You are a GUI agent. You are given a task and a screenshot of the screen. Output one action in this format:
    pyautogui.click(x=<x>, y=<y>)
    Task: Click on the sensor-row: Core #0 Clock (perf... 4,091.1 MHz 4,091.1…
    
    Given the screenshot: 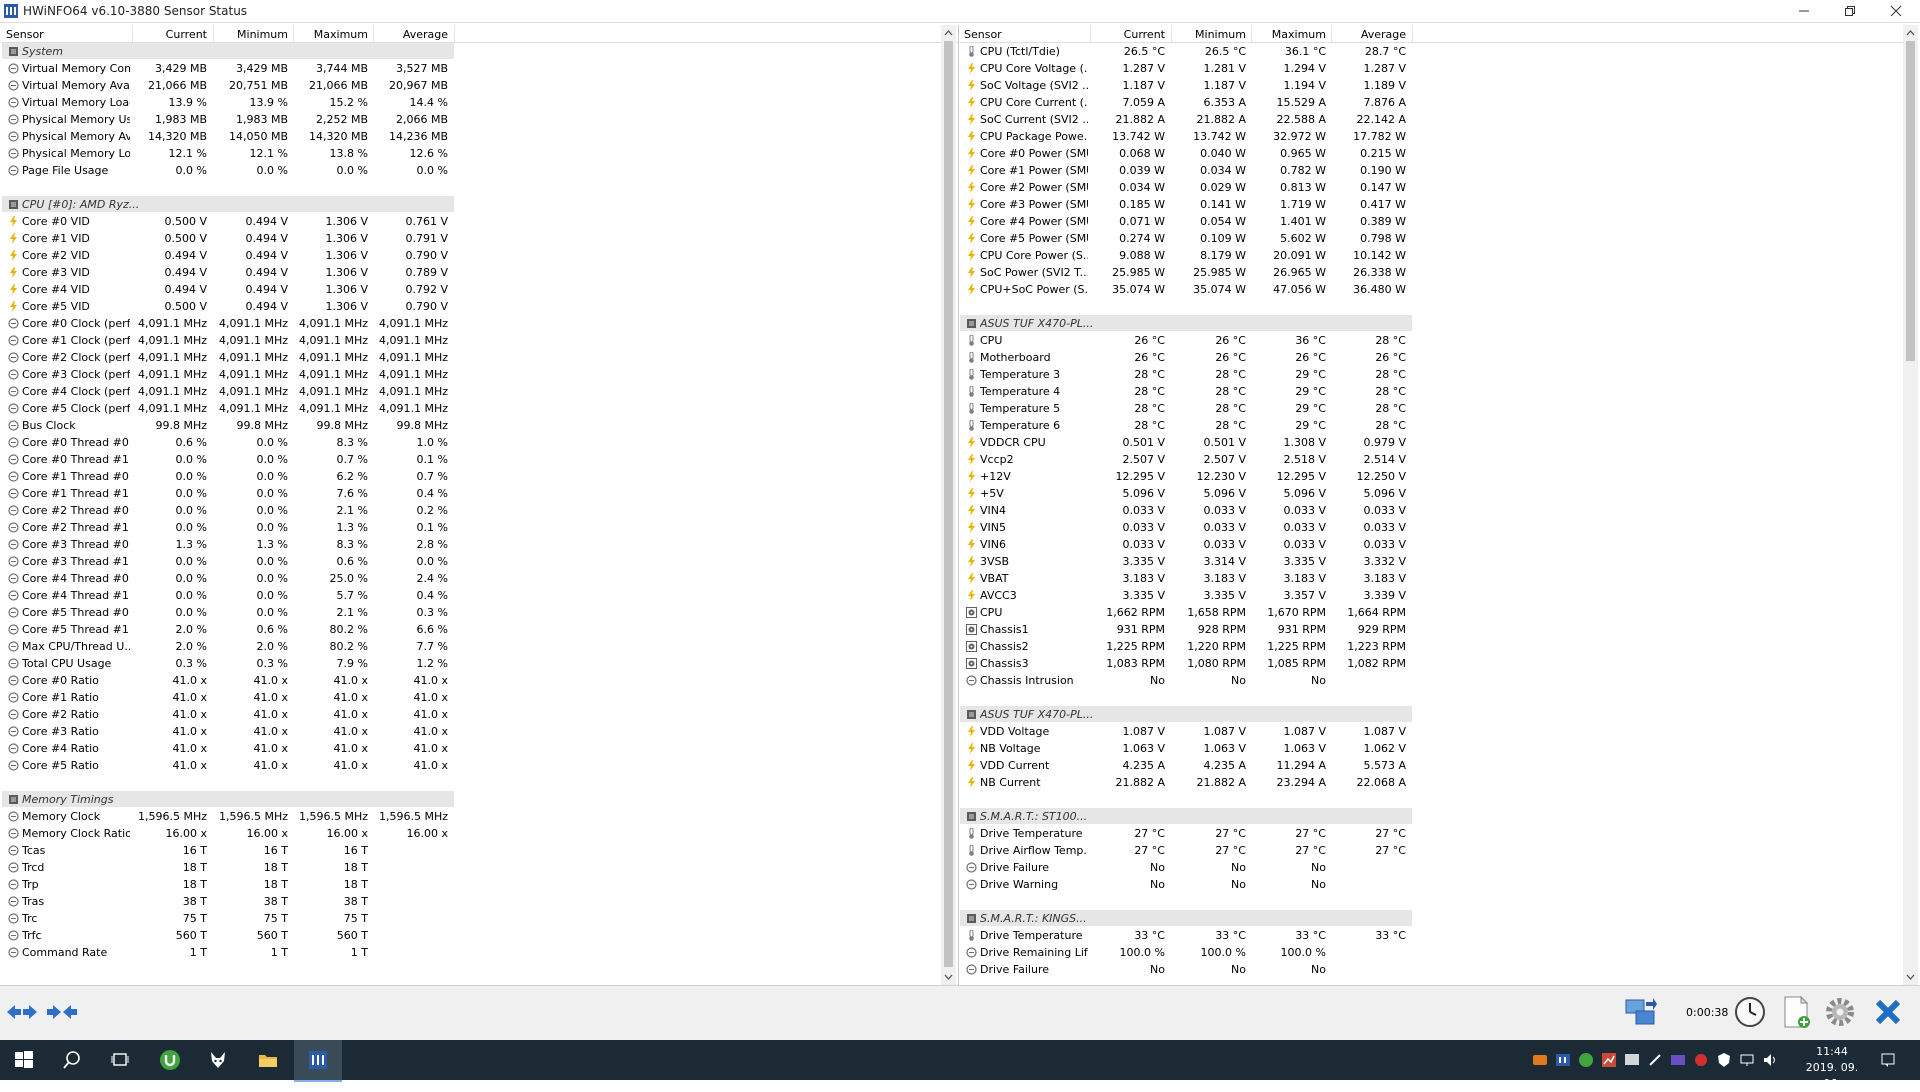 What is the action you would take?
    pyautogui.click(x=480, y=323)
    